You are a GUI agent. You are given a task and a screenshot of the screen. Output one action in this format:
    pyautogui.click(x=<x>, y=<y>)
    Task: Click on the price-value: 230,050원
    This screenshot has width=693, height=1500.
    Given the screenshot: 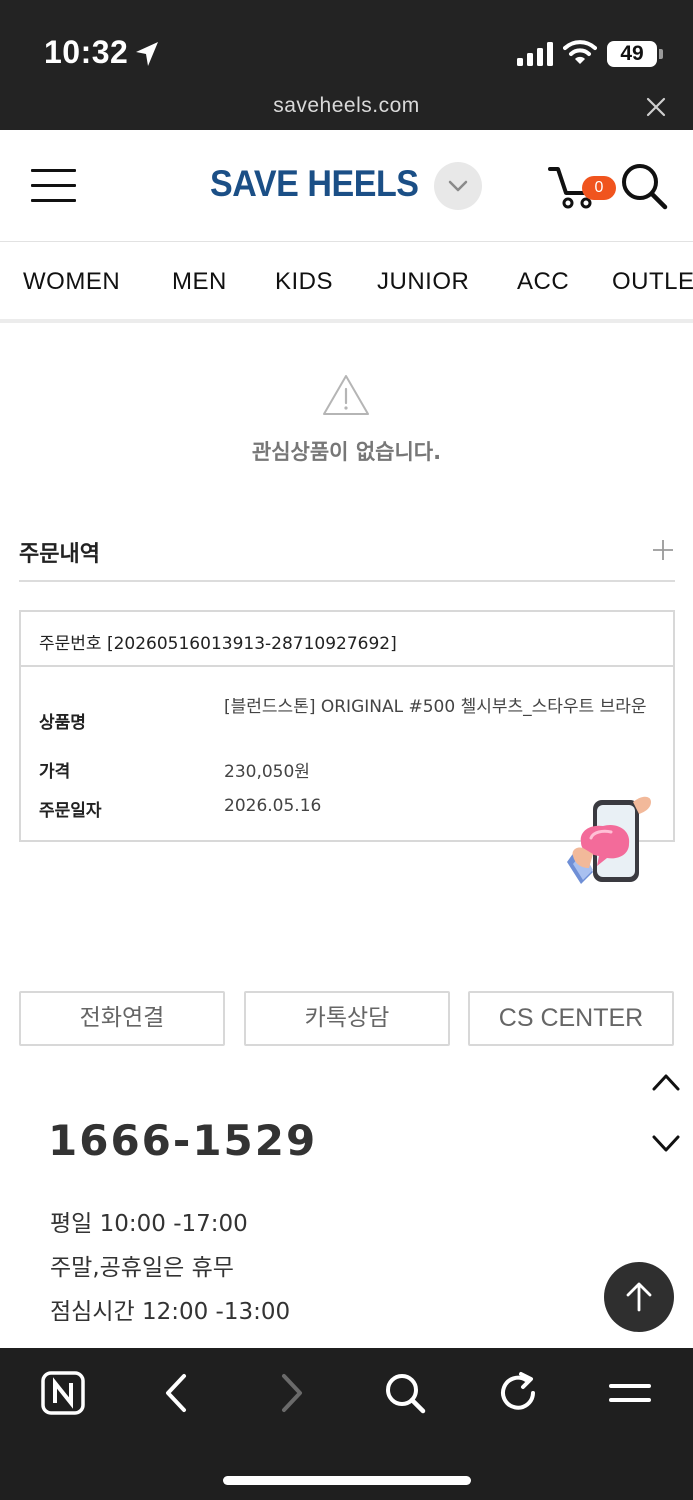 What is the action you would take?
    pyautogui.click(x=267, y=772)
    